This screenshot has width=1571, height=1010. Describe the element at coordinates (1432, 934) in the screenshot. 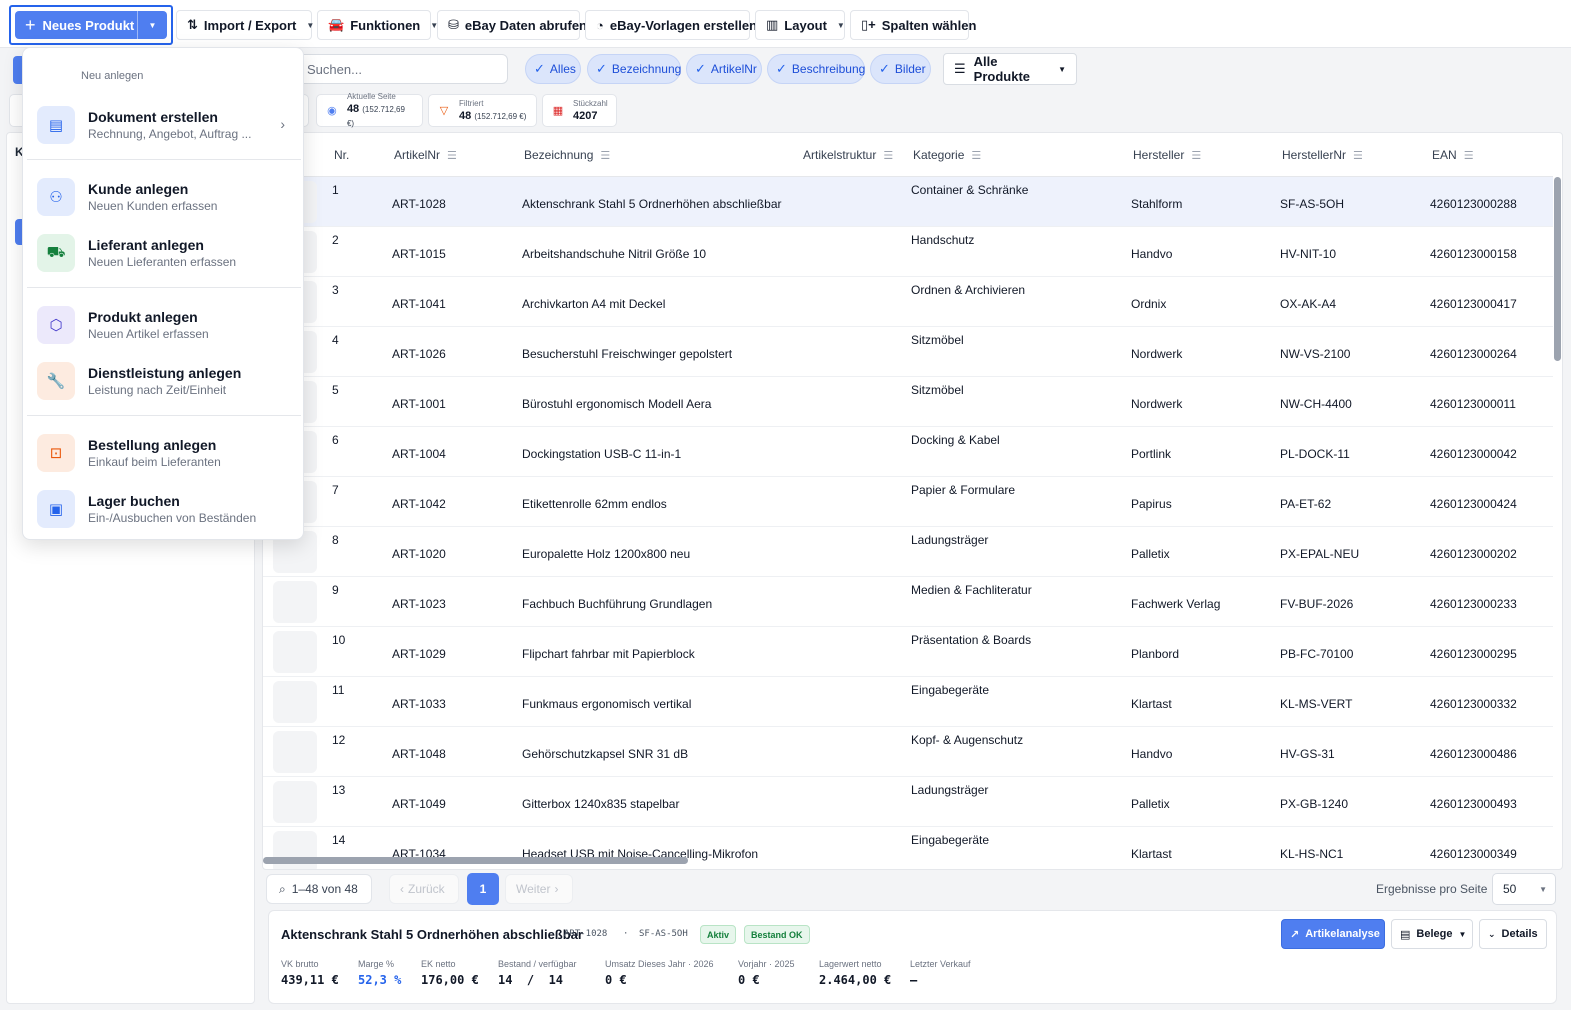

I see `documents-button: ▤ Belege ▼` at that location.